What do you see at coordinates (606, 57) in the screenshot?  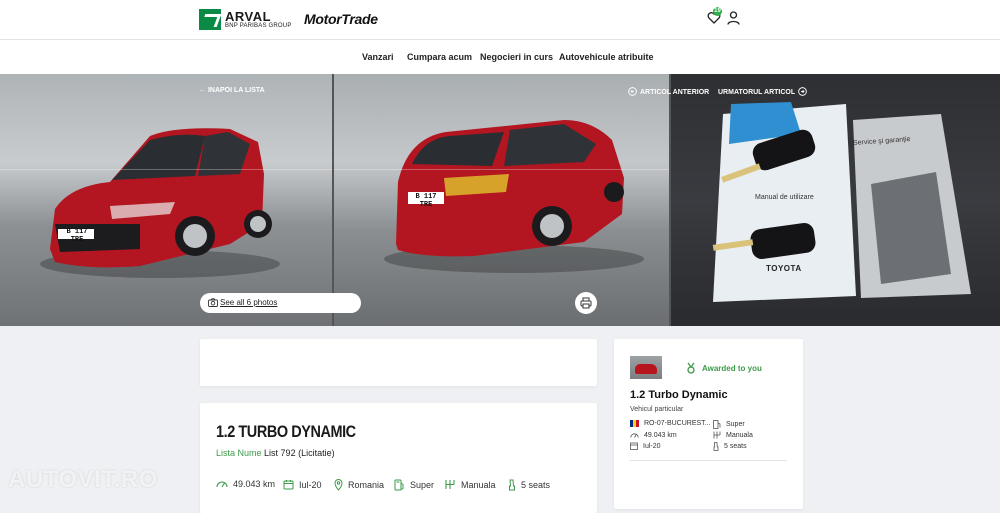 I see `nav-item-autovehicule-atribuite: Autovehicule atribuite` at bounding box center [606, 57].